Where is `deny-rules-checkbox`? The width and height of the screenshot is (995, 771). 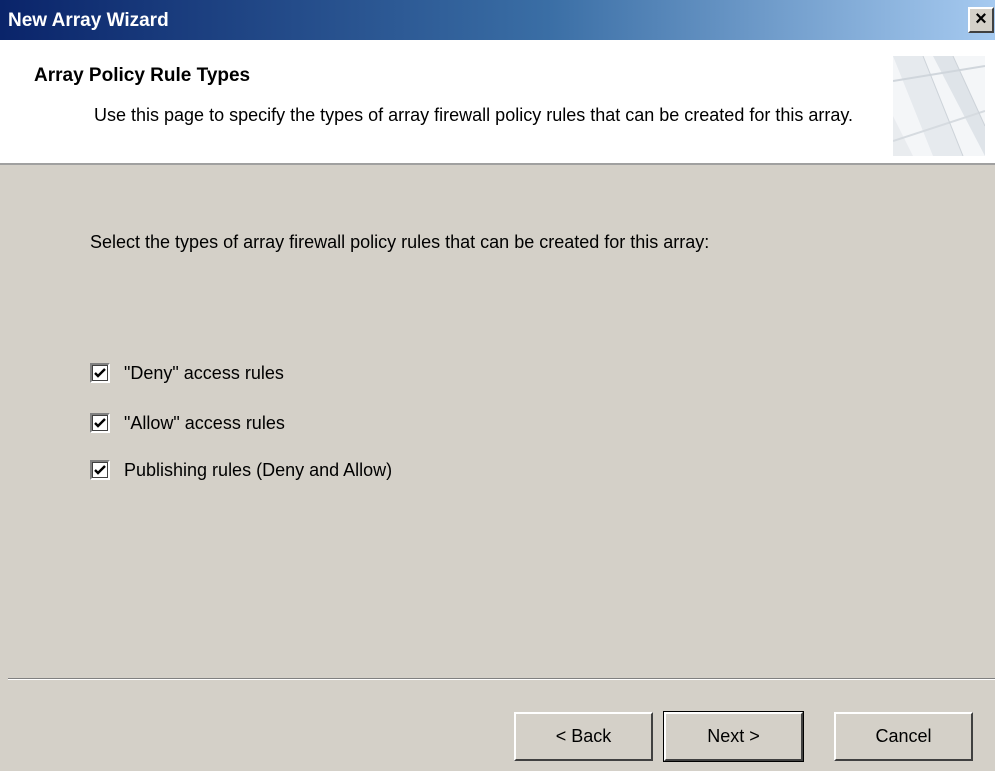
deny-rules-checkbox is located at coordinates (100, 373).